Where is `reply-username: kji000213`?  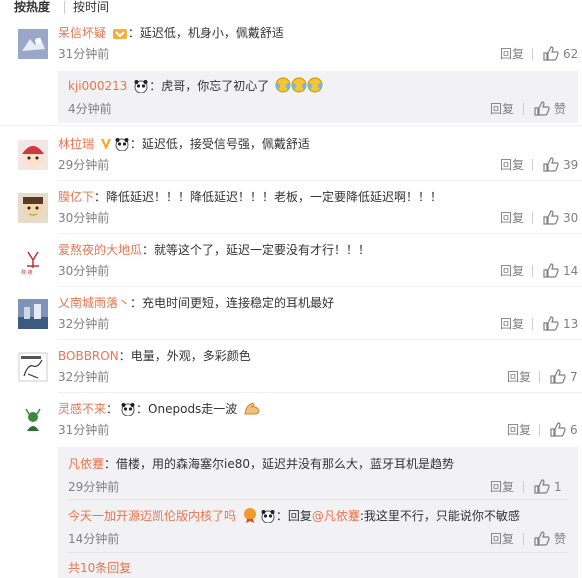 reply-username: kji000213 is located at coordinates (97, 86).